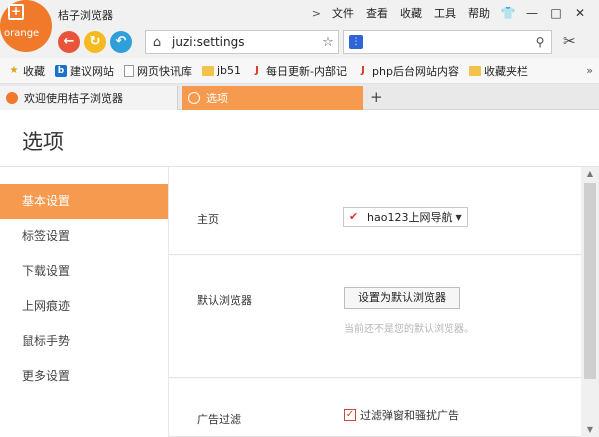  I want to click on menu-expand-icon: >, so click(316, 13).